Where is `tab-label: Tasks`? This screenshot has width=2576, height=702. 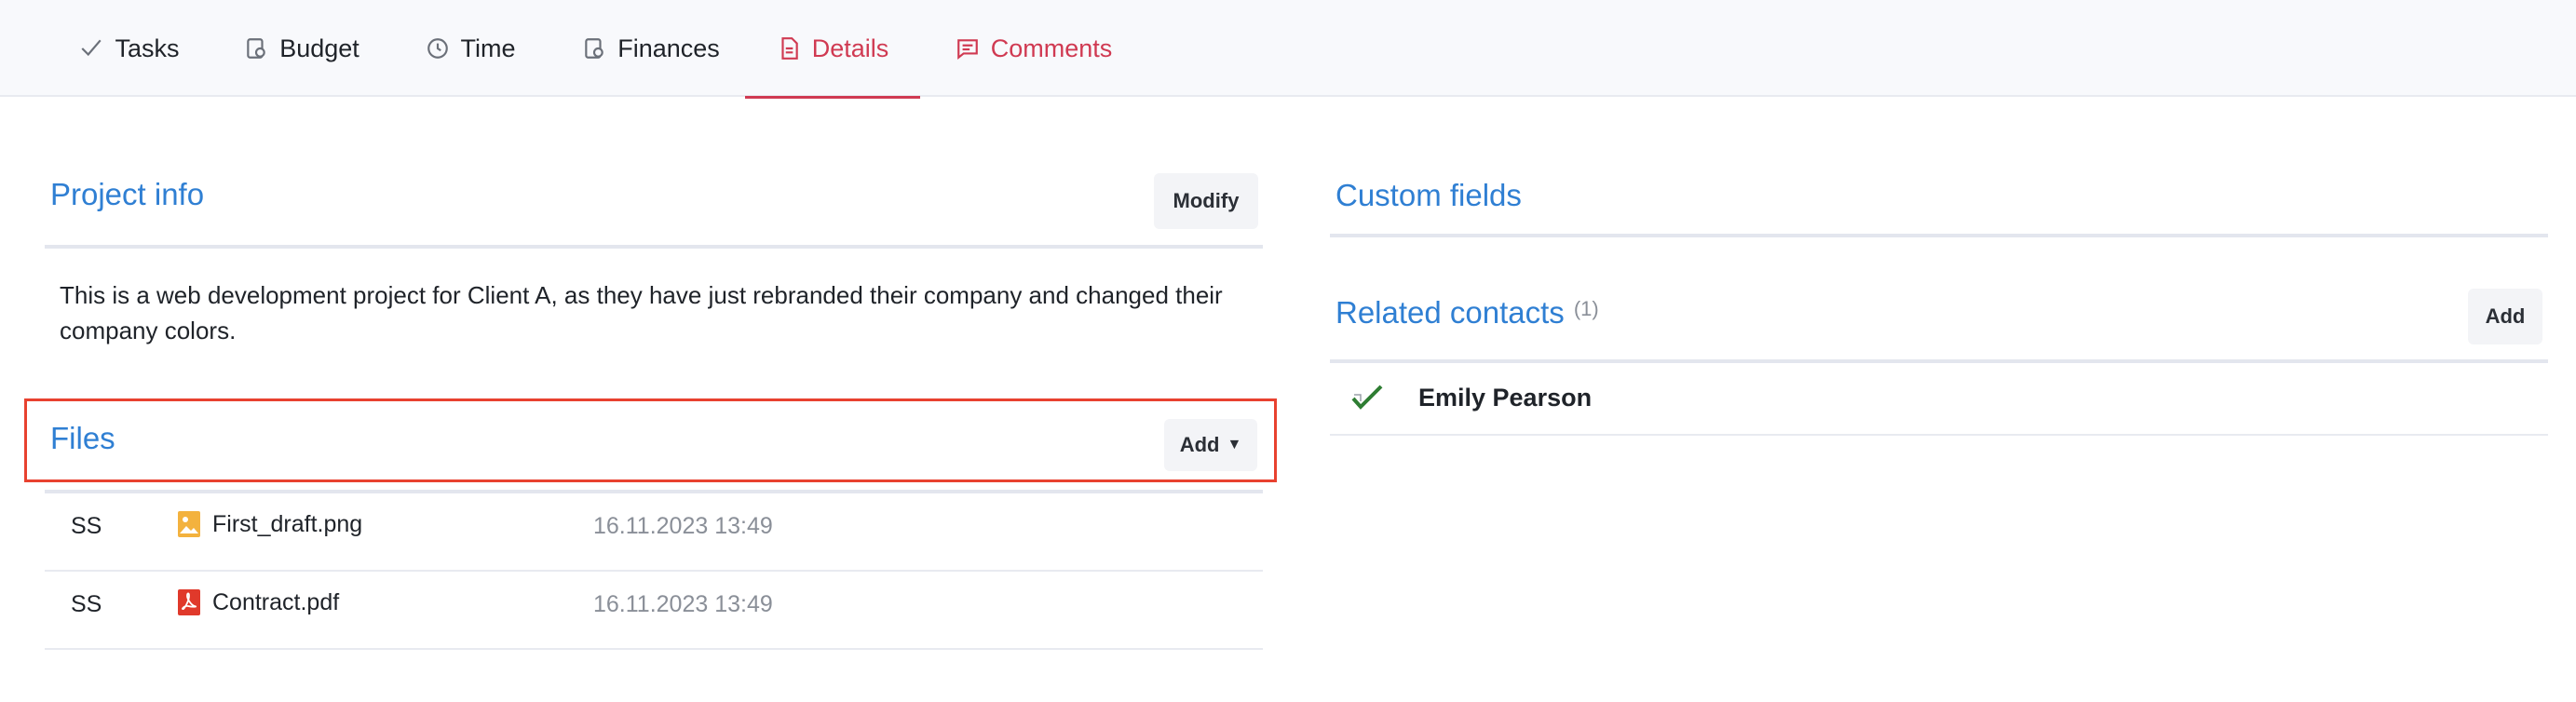 tab-label: Tasks is located at coordinates (147, 48).